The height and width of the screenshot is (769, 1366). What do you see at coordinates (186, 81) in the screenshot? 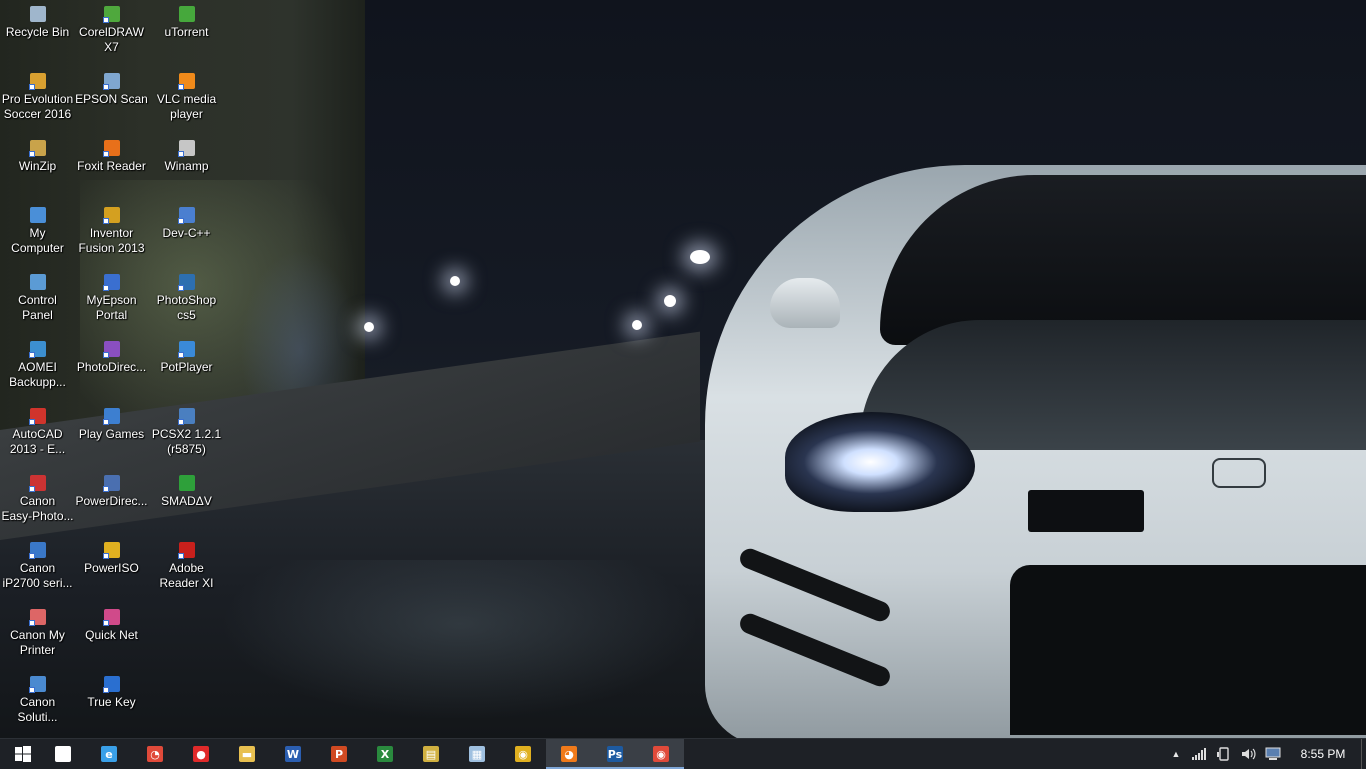
I see `vlc-icon` at bounding box center [186, 81].